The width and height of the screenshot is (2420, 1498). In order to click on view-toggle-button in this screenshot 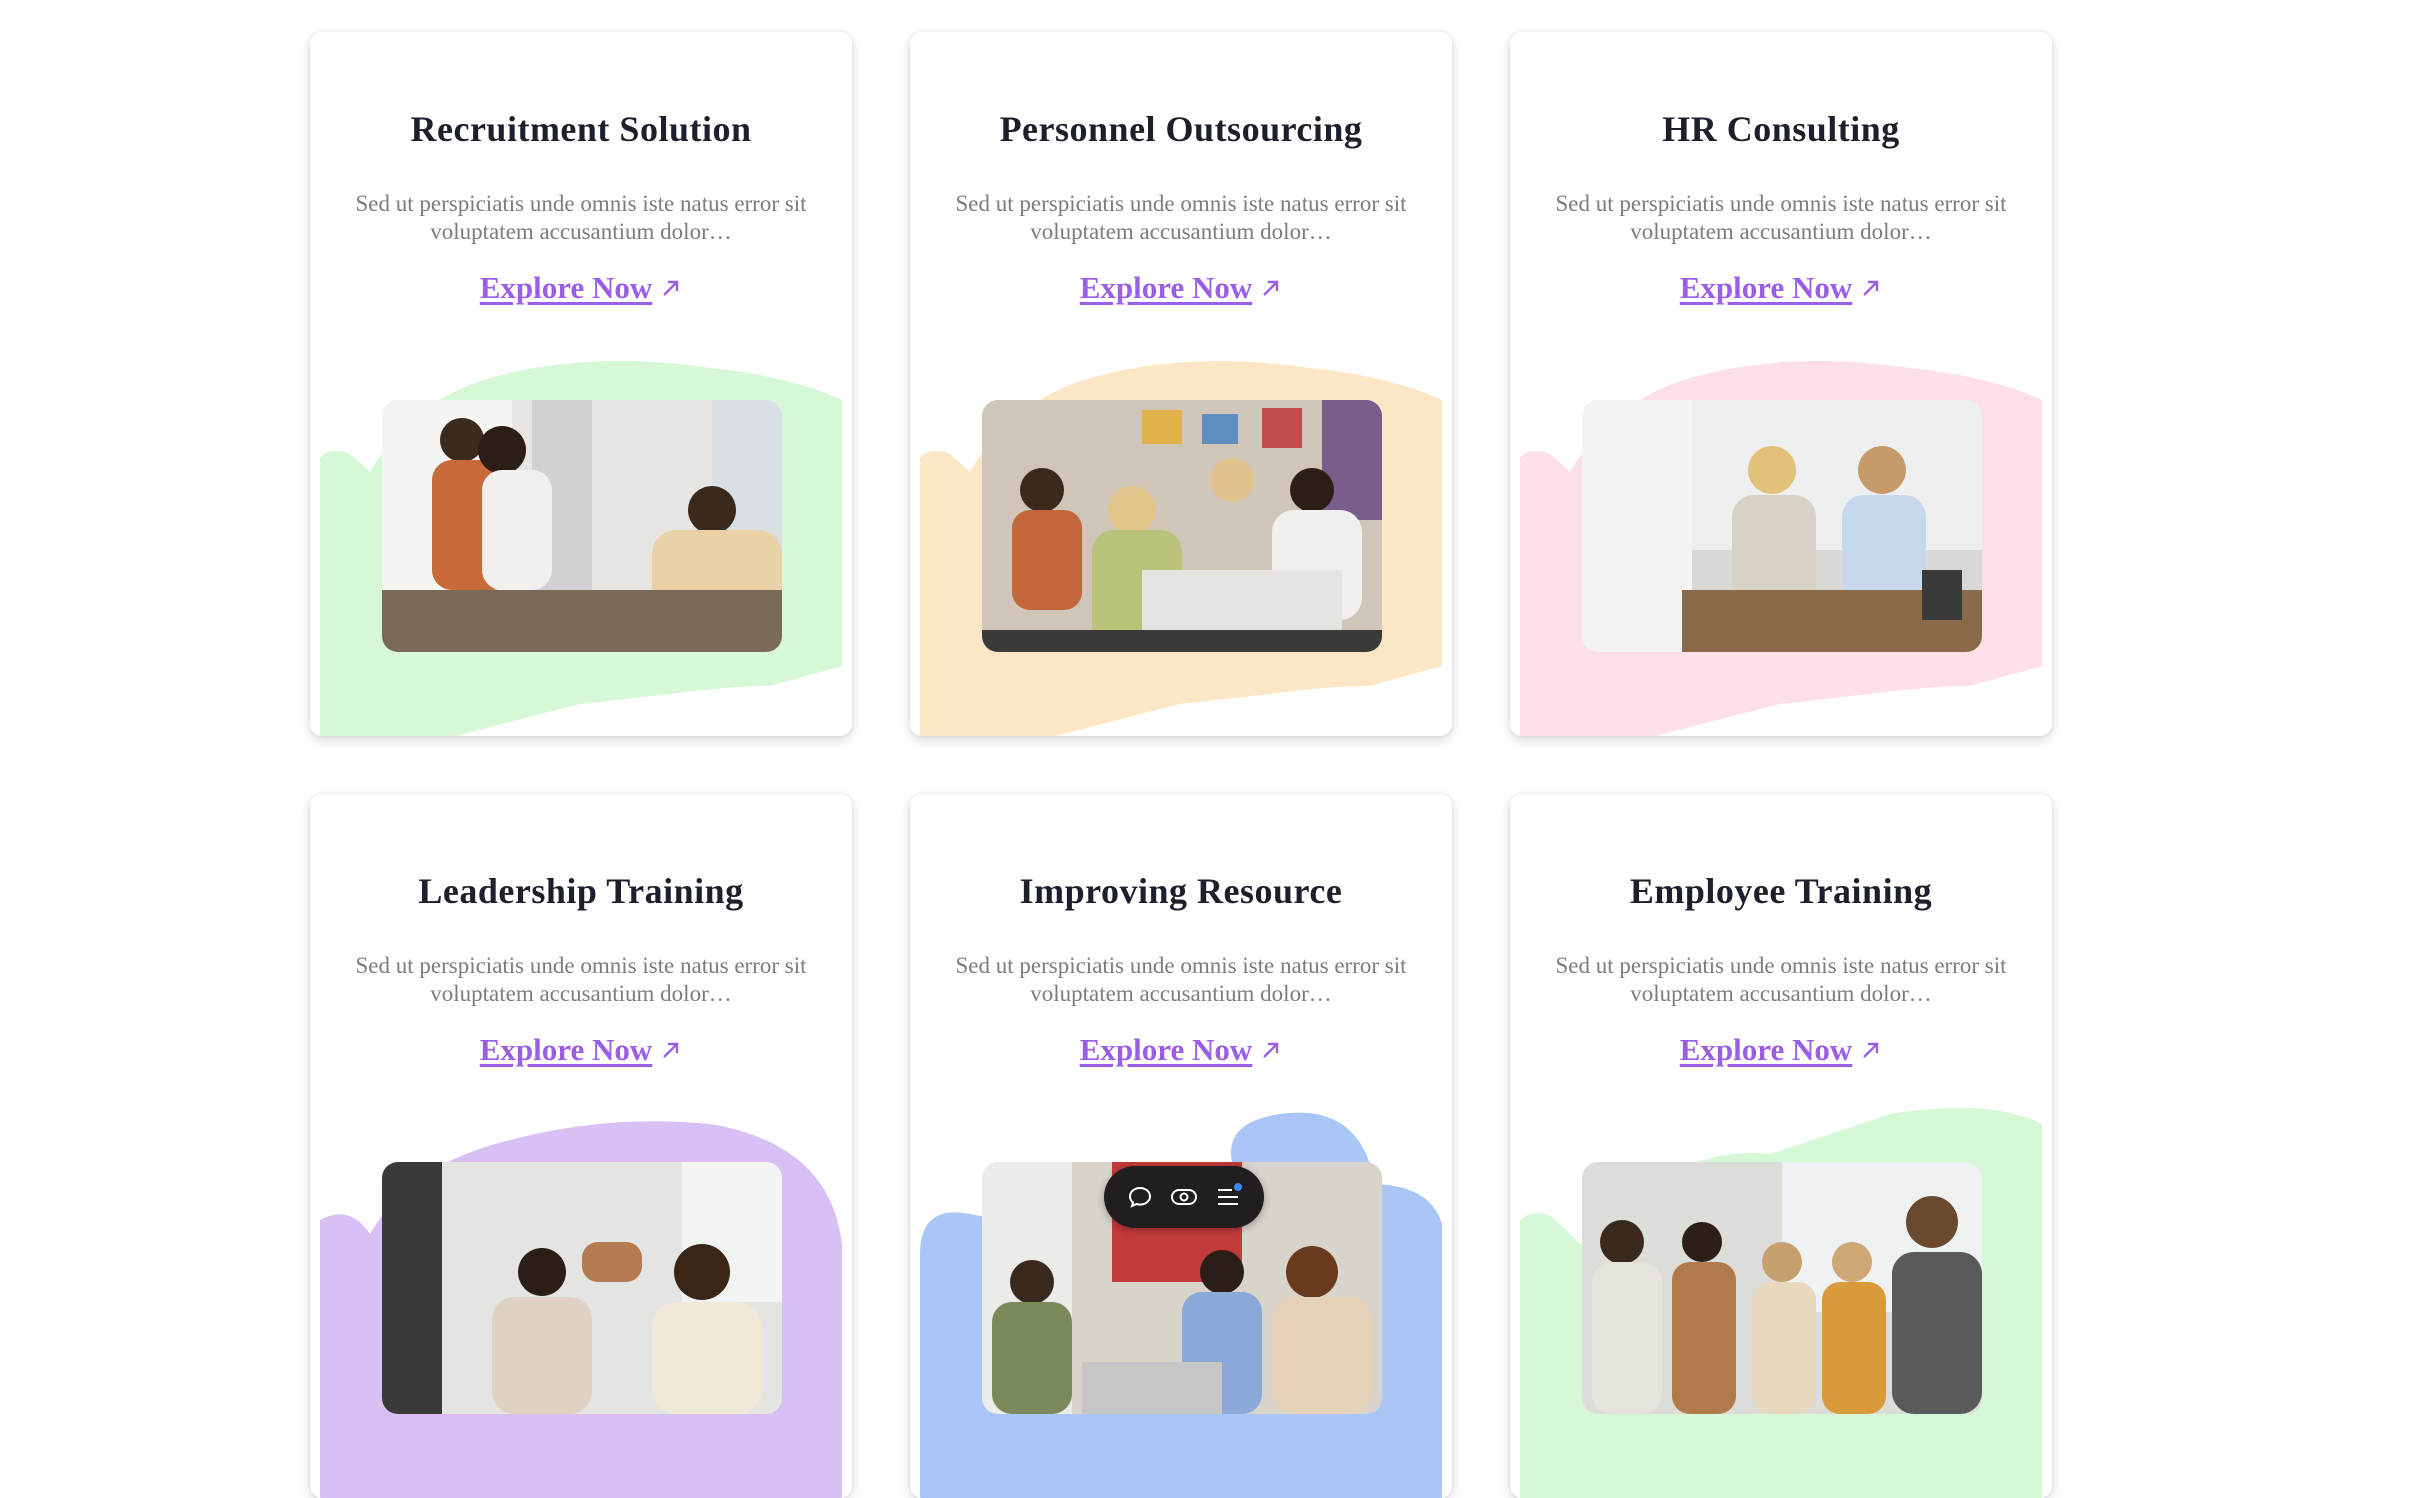, I will do `click(1184, 1197)`.